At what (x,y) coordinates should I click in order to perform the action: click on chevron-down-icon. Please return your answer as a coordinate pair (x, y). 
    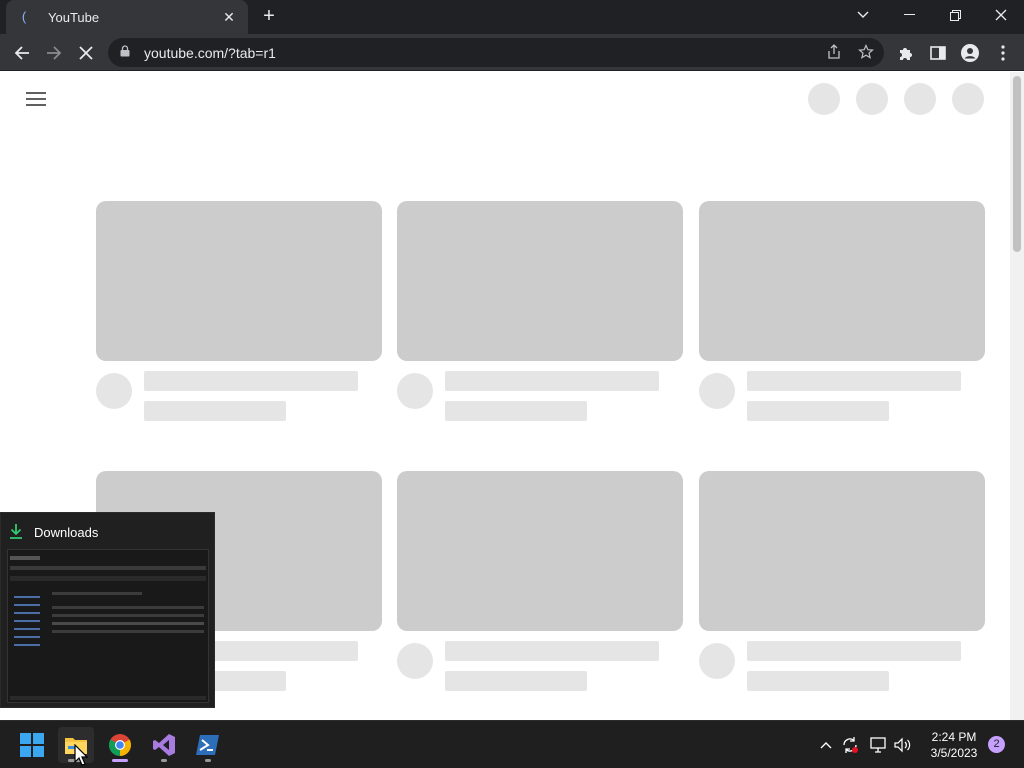
    Looking at the image, I should click on (863, 14).